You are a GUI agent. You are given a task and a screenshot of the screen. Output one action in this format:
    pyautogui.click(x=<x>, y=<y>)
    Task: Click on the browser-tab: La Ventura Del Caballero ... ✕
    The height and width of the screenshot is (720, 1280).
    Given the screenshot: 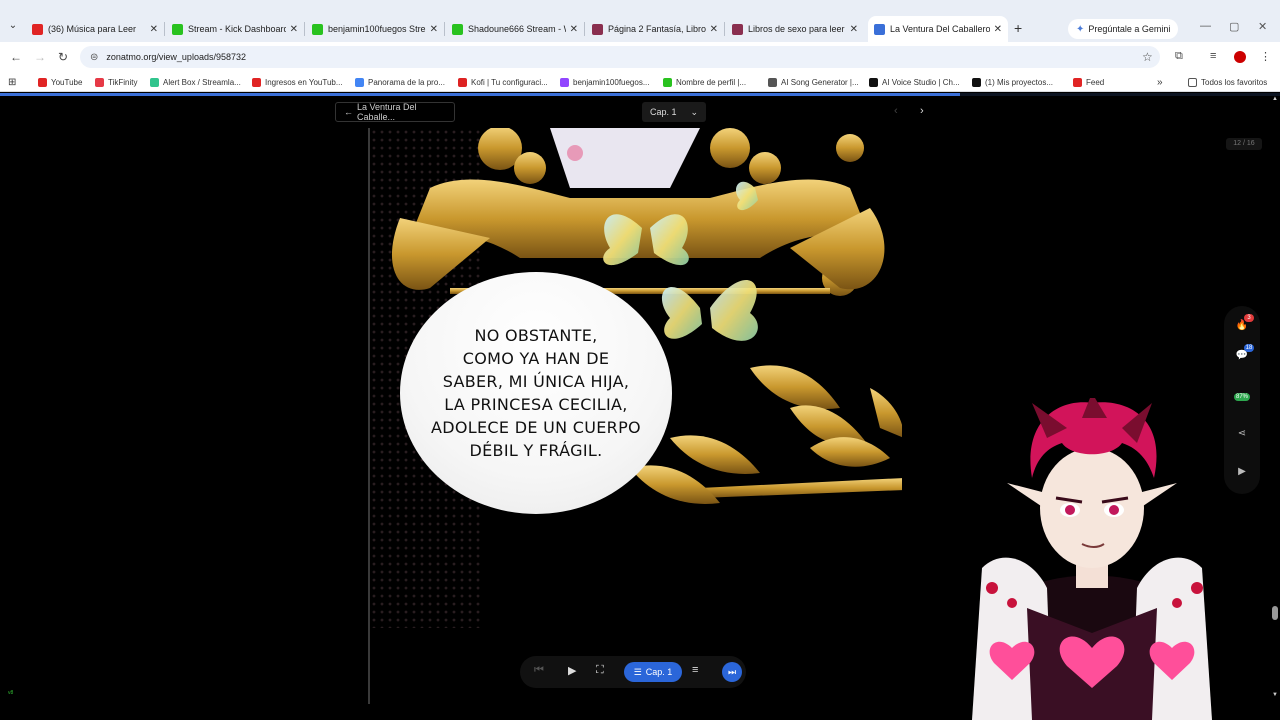 What is the action you would take?
    pyautogui.click(x=938, y=29)
    